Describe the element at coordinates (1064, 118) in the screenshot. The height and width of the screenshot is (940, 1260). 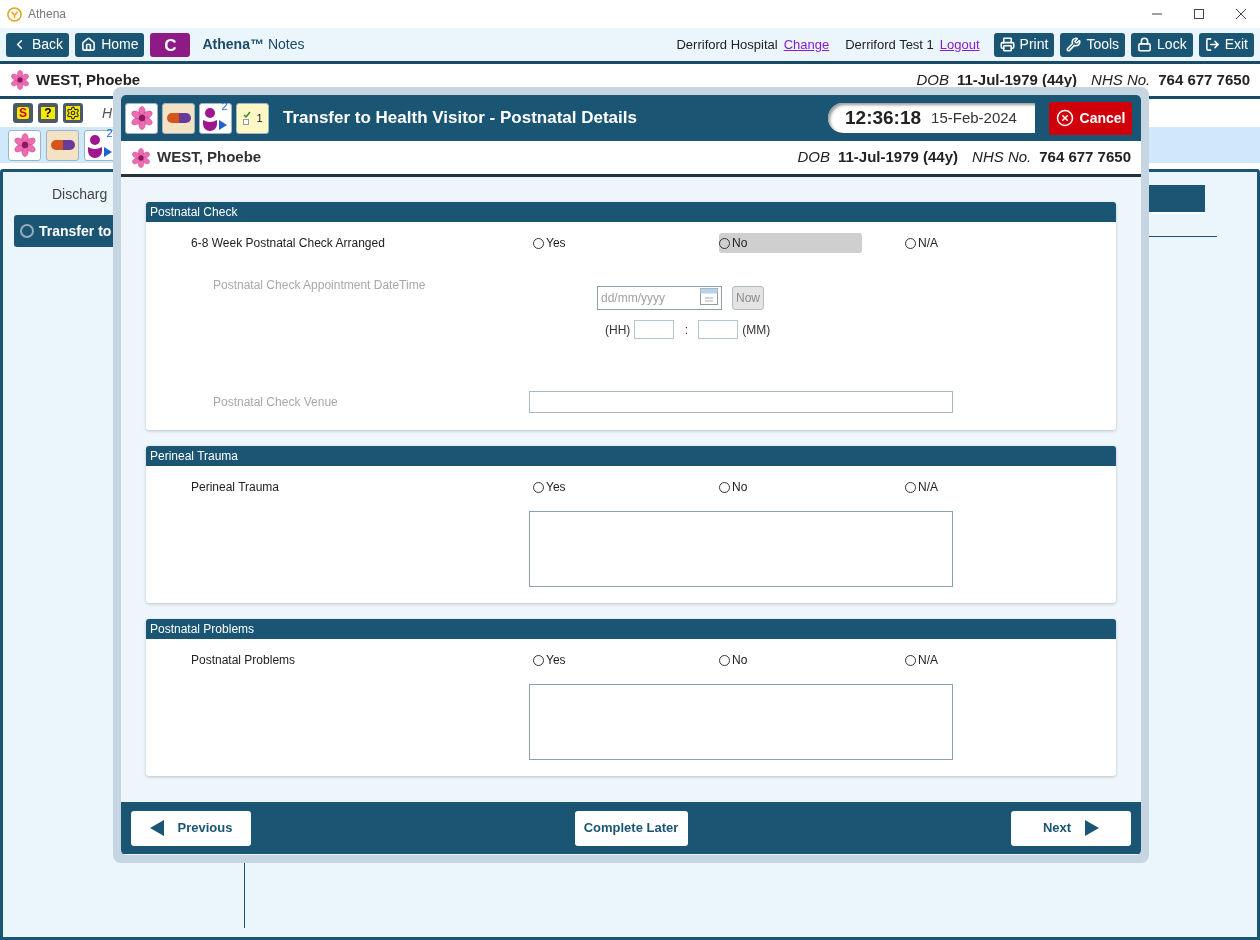
I see `close-circle-icon` at that location.